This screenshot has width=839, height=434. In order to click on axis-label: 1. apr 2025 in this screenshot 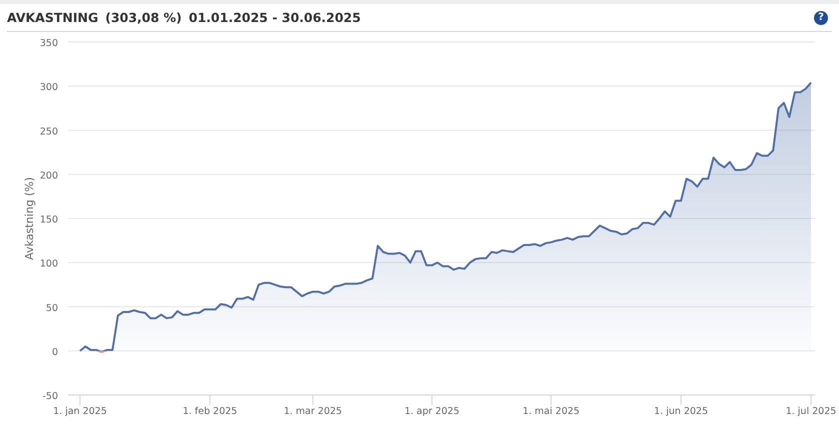, I will do `click(432, 411)`.